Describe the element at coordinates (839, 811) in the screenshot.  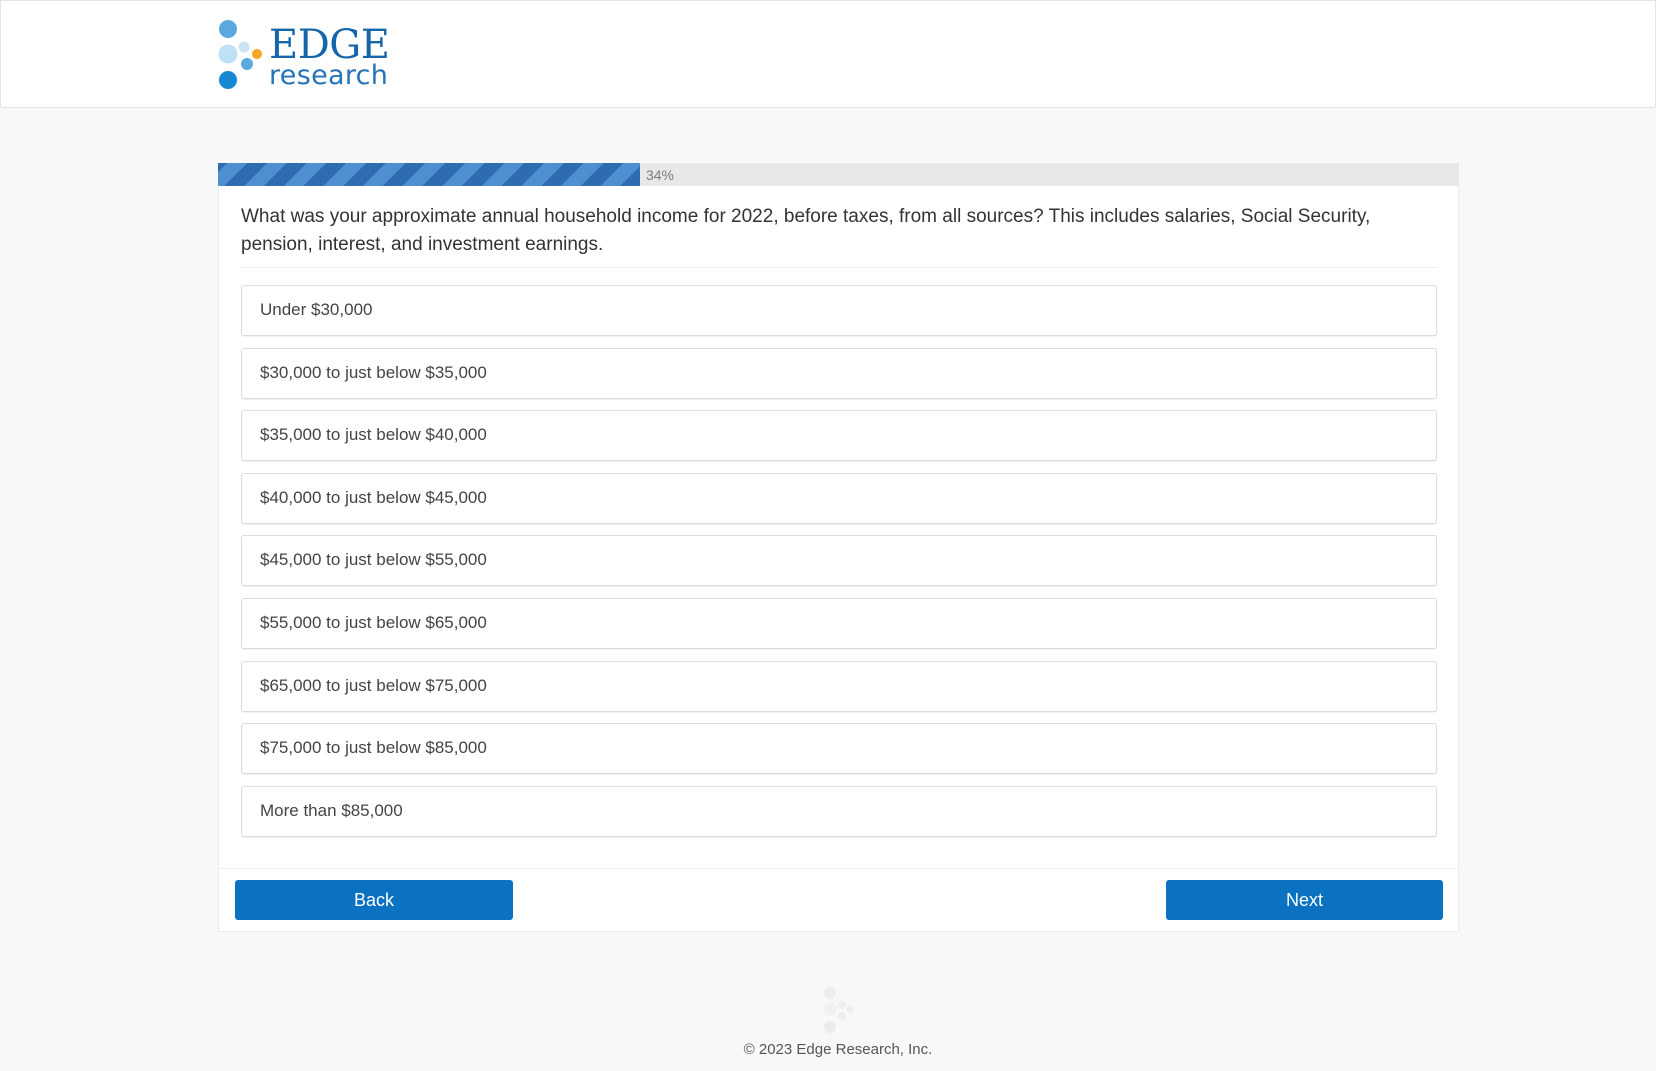
I see `answer-option-more-than-85000: More than $85,000` at that location.